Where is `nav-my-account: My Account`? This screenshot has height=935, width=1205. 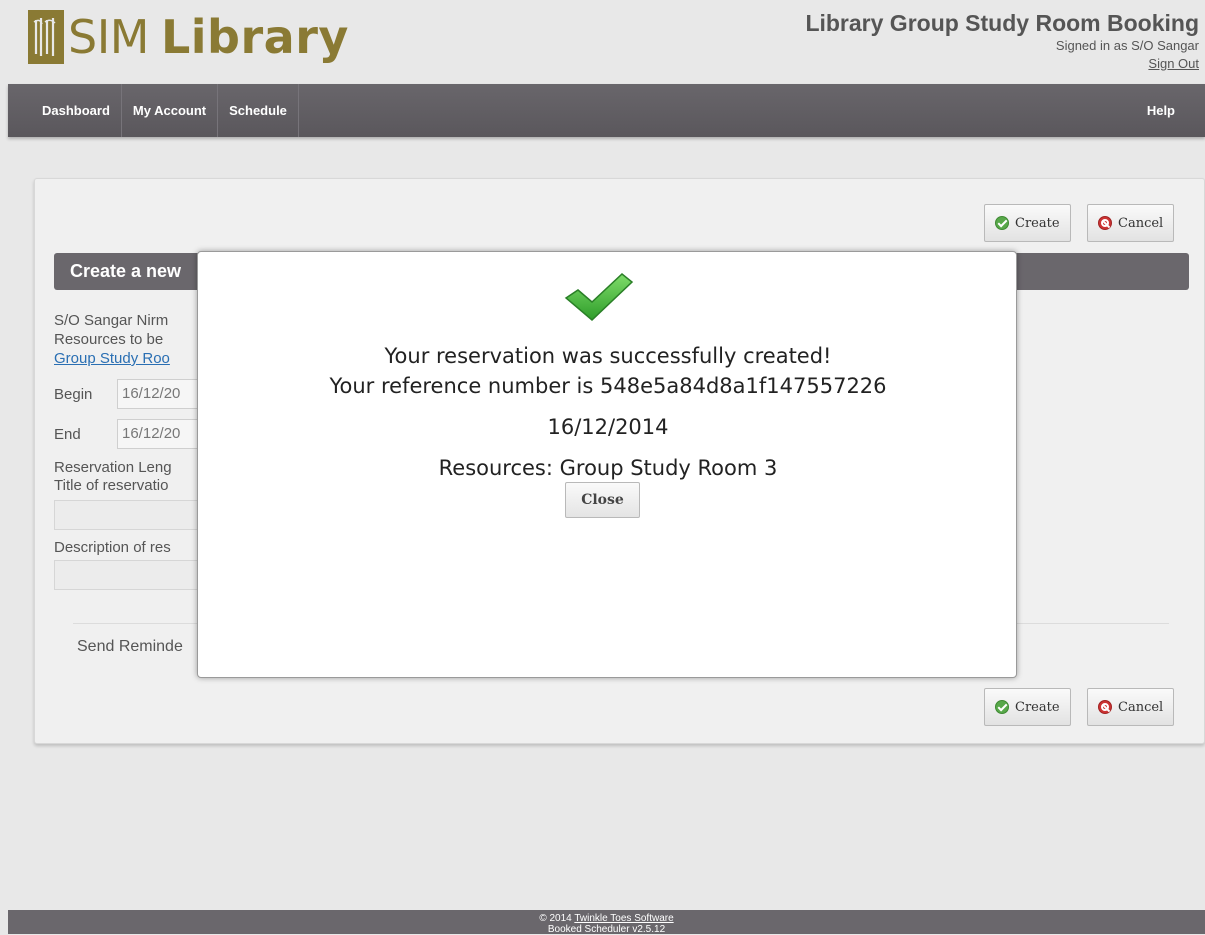
nav-my-account: My Account is located at coordinates (170, 110).